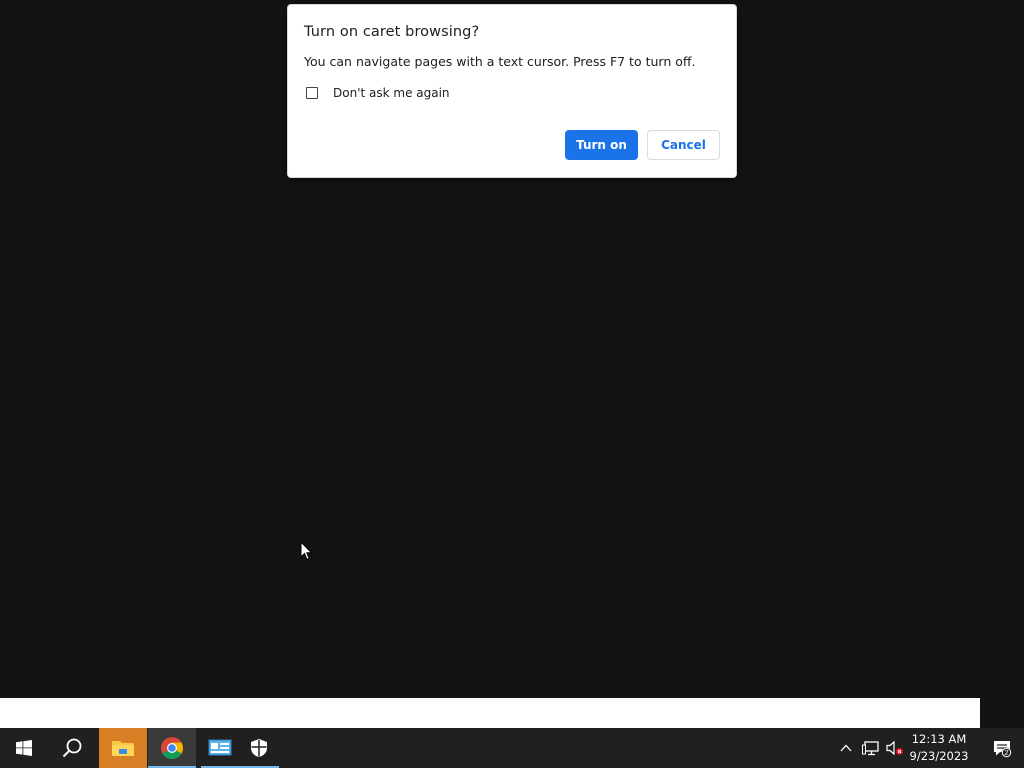 Image resolution: width=1024 pixels, height=768 pixels. What do you see at coordinates (1006, 752) in the screenshot?
I see `notification-count: 2` at bounding box center [1006, 752].